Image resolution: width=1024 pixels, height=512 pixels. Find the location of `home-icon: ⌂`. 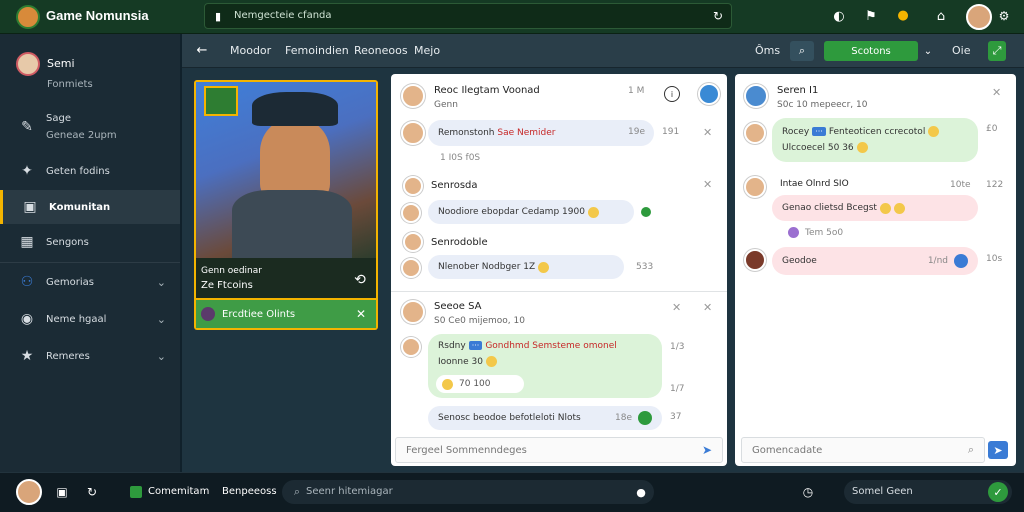

home-icon: ⌂ is located at coordinates (941, 16).